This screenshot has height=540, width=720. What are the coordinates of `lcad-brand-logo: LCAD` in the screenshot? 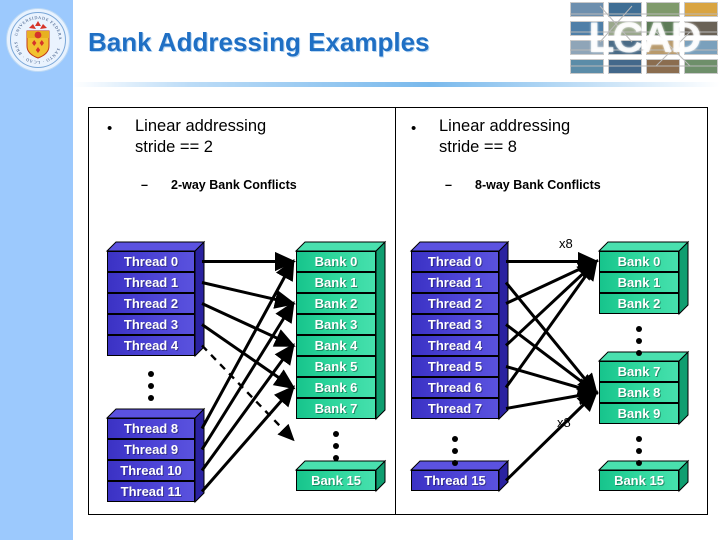 It's located at (644, 38).